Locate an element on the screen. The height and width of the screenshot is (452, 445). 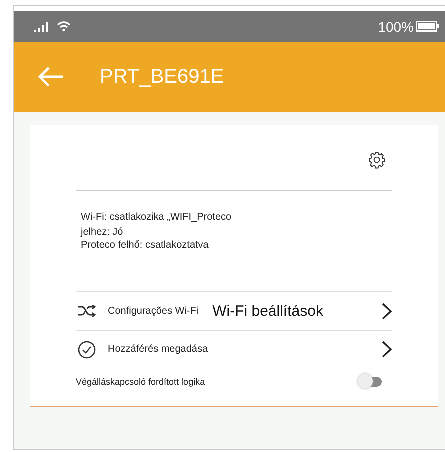
shuffle-icon is located at coordinates (87, 311).